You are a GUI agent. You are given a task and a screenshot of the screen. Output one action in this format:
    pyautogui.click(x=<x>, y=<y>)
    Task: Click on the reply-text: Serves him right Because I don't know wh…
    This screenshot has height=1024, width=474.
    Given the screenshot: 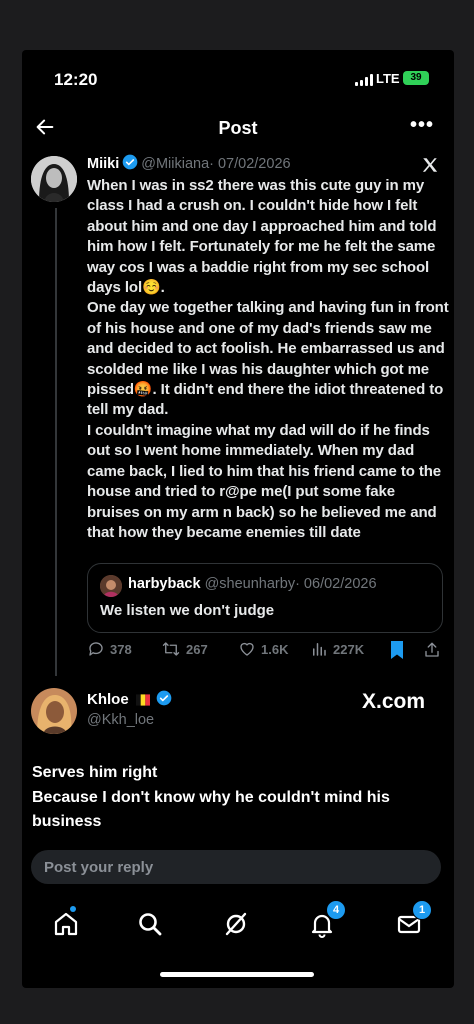 What is the action you would take?
    pyautogui.click(x=237, y=798)
    